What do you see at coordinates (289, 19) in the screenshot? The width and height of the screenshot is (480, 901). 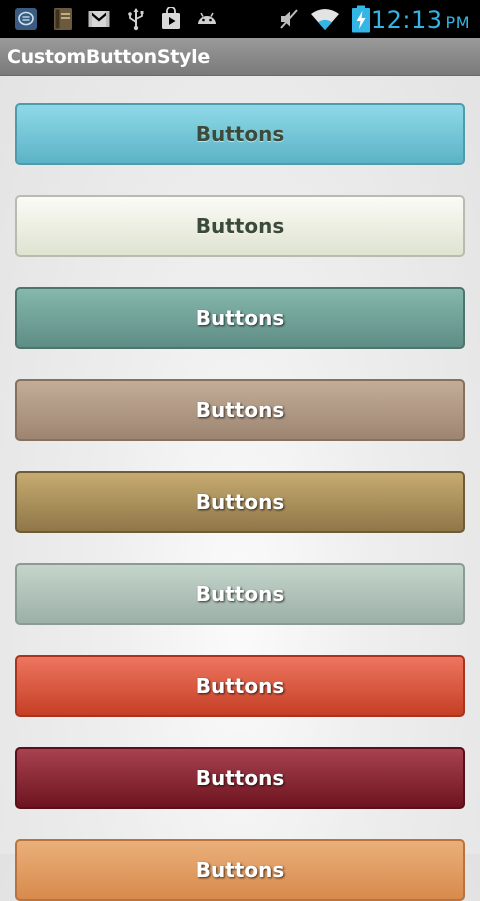 I see `mute-icon` at bounding box center [289, 19].